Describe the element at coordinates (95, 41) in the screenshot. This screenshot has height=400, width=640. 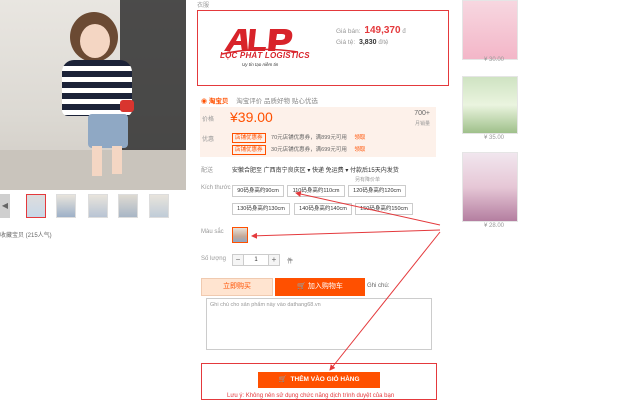
I see `model-face` at that location.